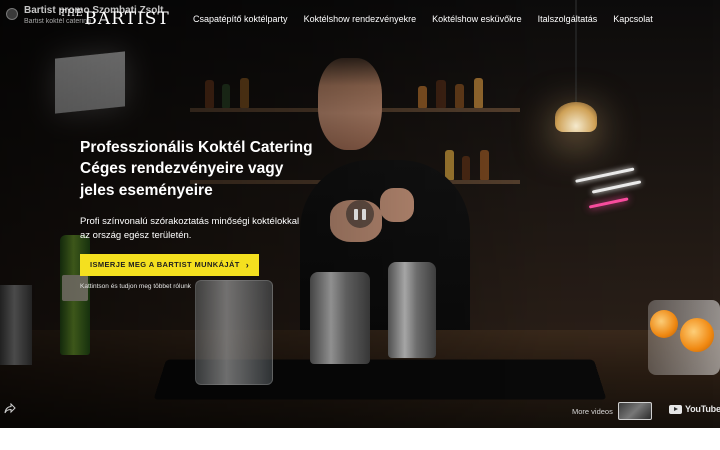 Image resolution: width=720 pixels, height=450 pixels. I want to click on nav-item-team-building: Csapatépítő koktélparty, so click(240, 19).